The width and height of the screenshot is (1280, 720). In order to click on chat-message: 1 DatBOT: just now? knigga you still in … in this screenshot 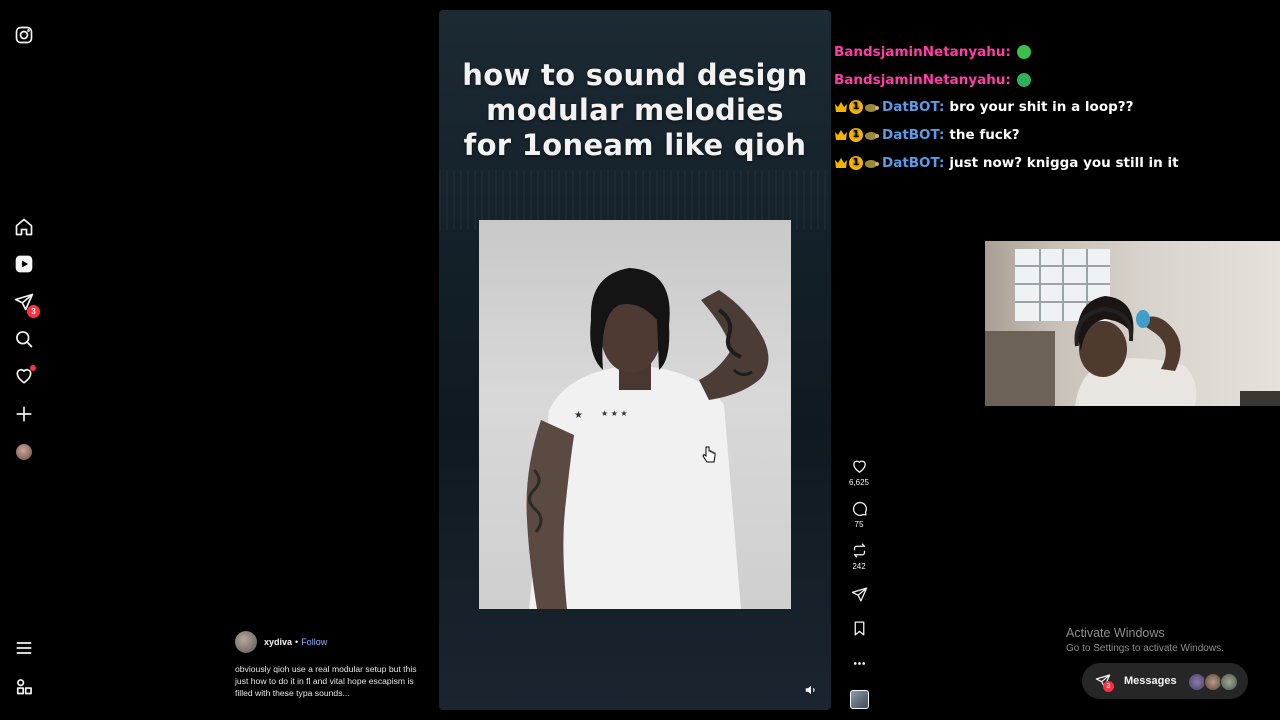, I will do `click(1006, 163)`.